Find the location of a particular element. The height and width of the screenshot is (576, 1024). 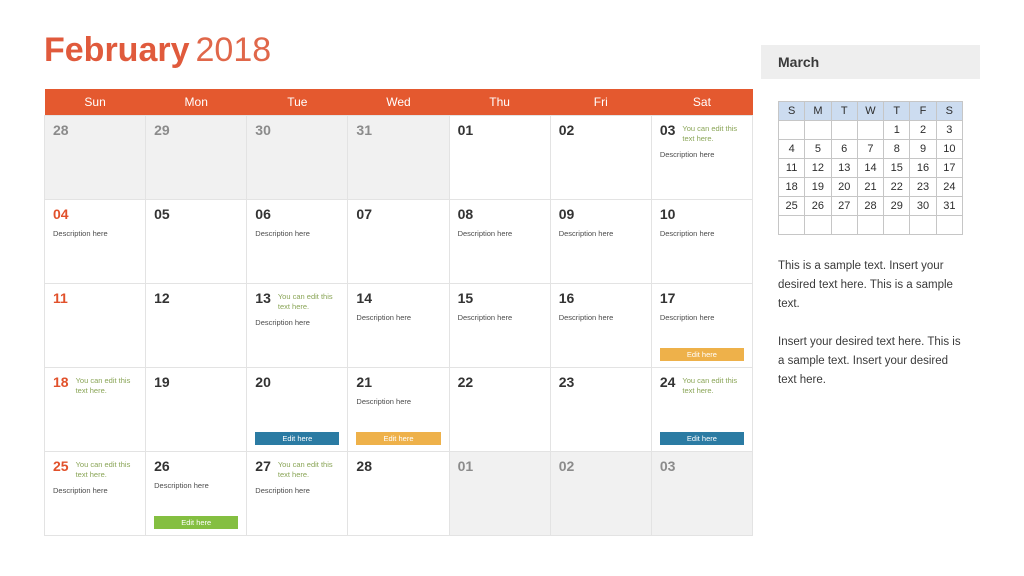

mini-day-cell-25: 25 is located at coordinates (791, 206).